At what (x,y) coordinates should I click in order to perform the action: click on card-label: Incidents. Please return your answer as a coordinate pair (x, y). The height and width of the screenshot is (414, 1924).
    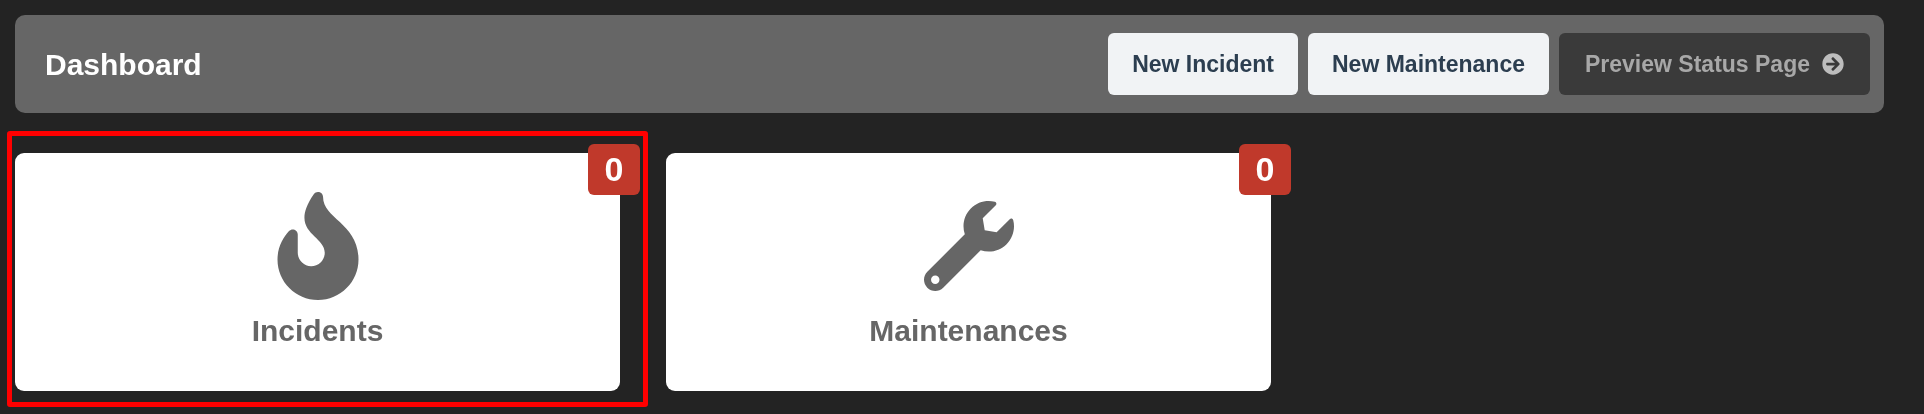
    Looking at the image, I should click on (317, 330).